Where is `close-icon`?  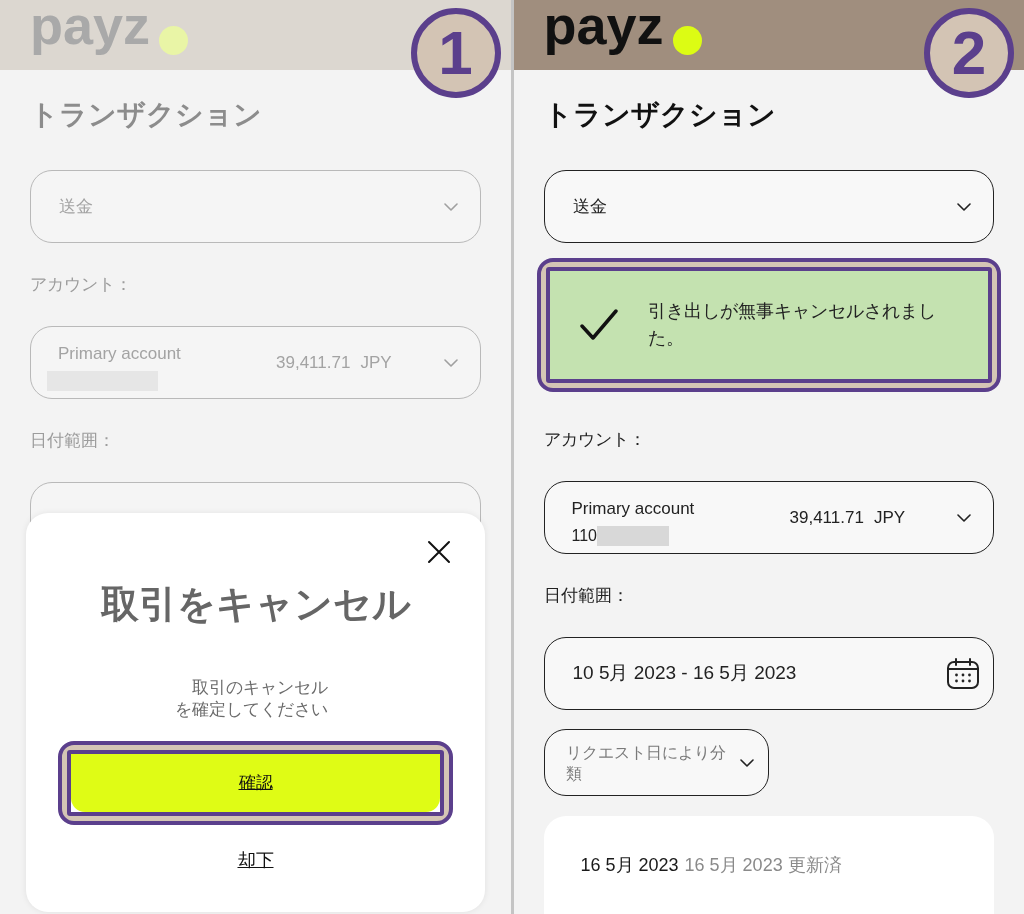 close-icon is located at coordinates (439, 552).